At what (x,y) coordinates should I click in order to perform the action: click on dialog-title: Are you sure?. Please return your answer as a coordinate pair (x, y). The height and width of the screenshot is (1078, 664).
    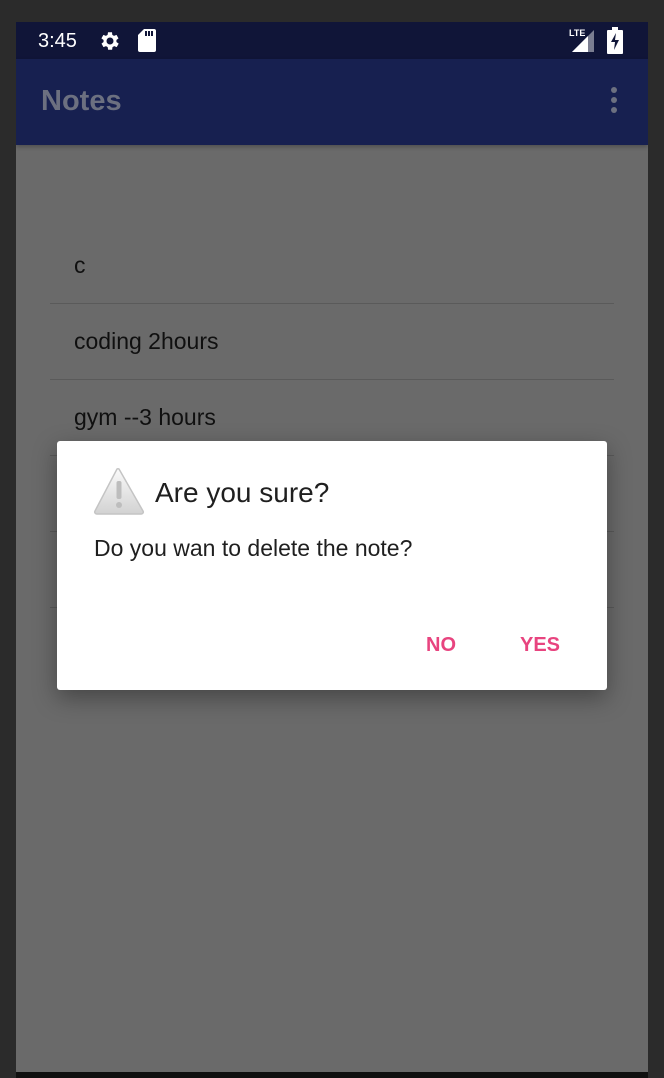
    Looking at the image, I should click on (242, 492).